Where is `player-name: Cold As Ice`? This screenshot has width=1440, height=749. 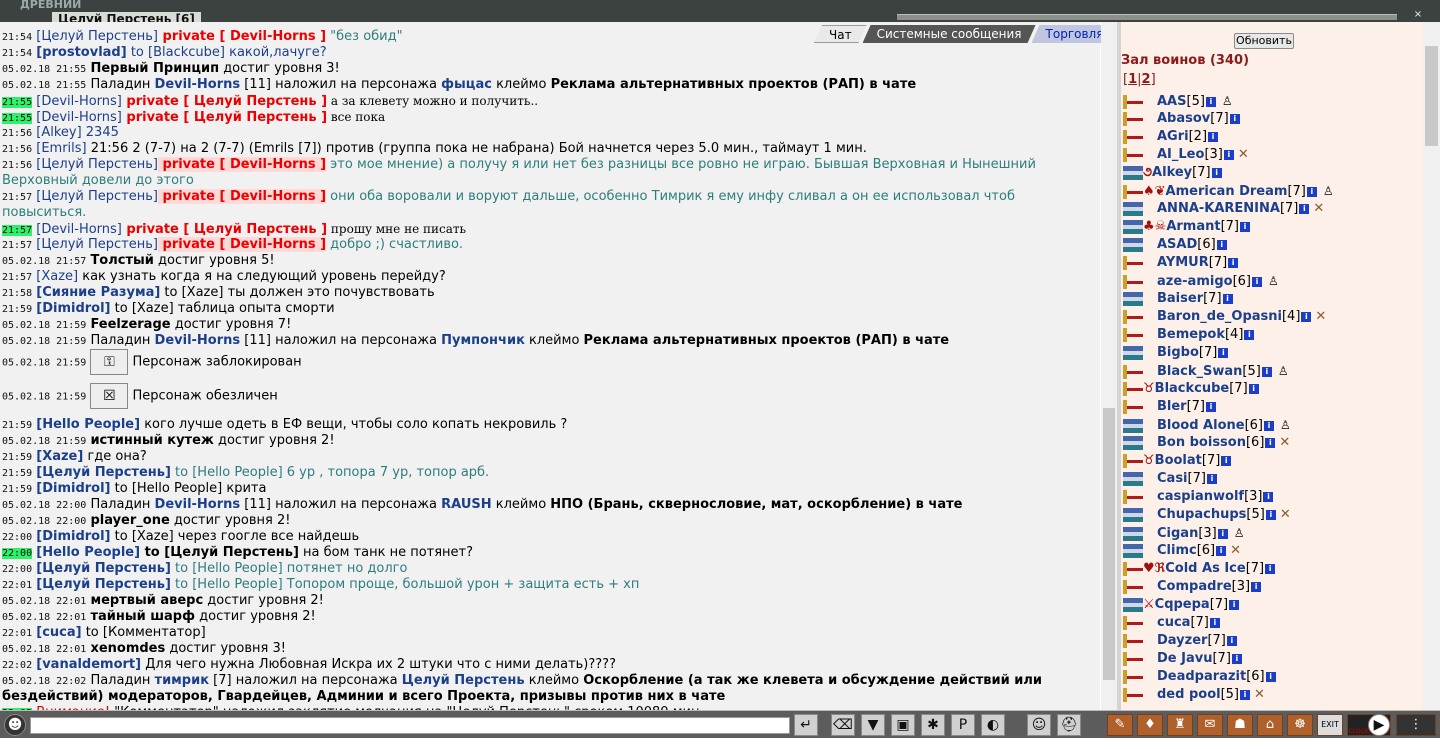 player-name: Cold As Ice is located at coordinates (1205, 568).